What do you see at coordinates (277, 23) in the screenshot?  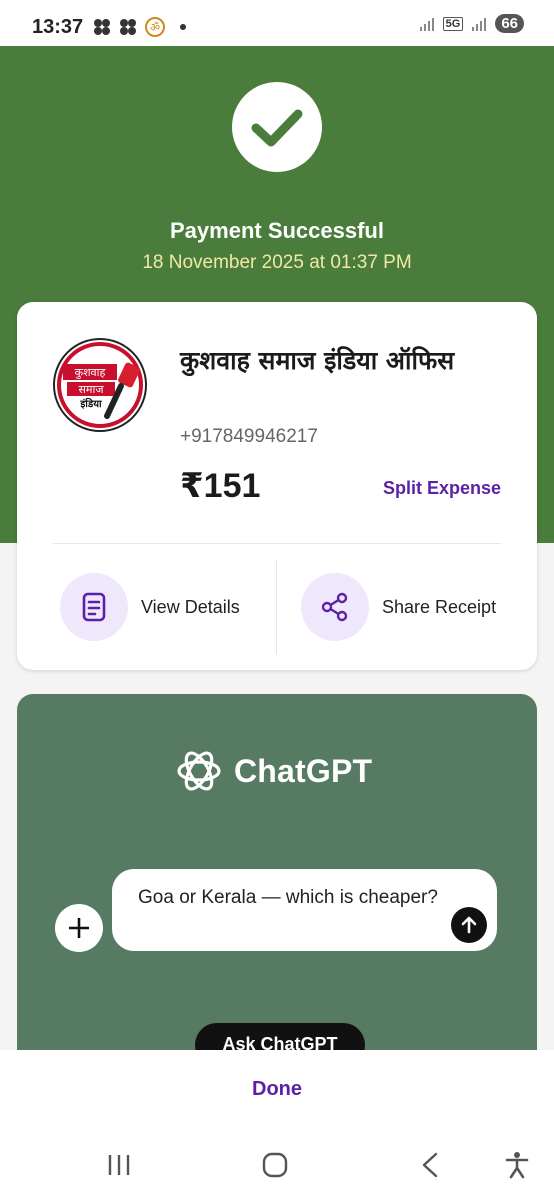 I see `status-bar: 13:37 ॐ 5G 66` at bounding box center [277, 23].